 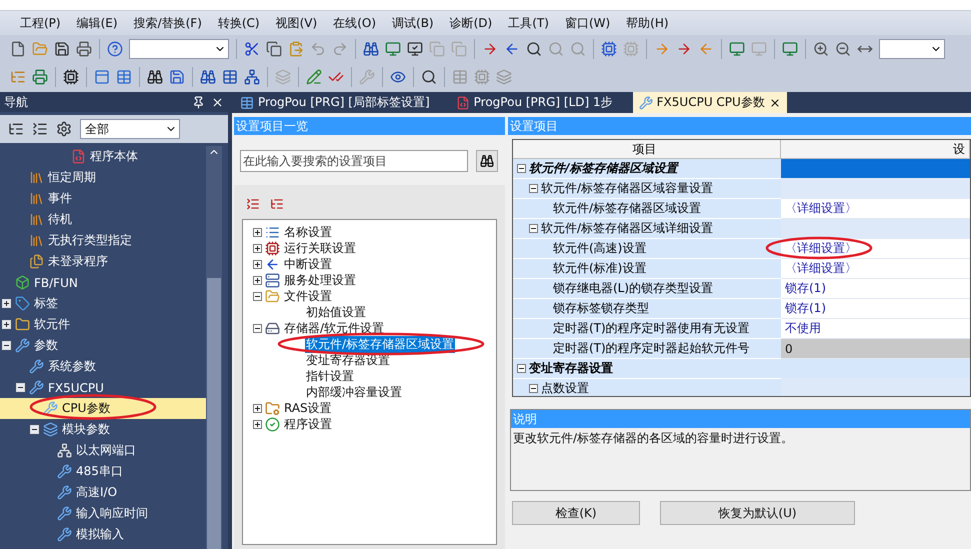 What do you see at coordinates (320, 248) in the screenshot?
I see `settings-tree-item: 运行关联设置` at bounding box center [320, 248].